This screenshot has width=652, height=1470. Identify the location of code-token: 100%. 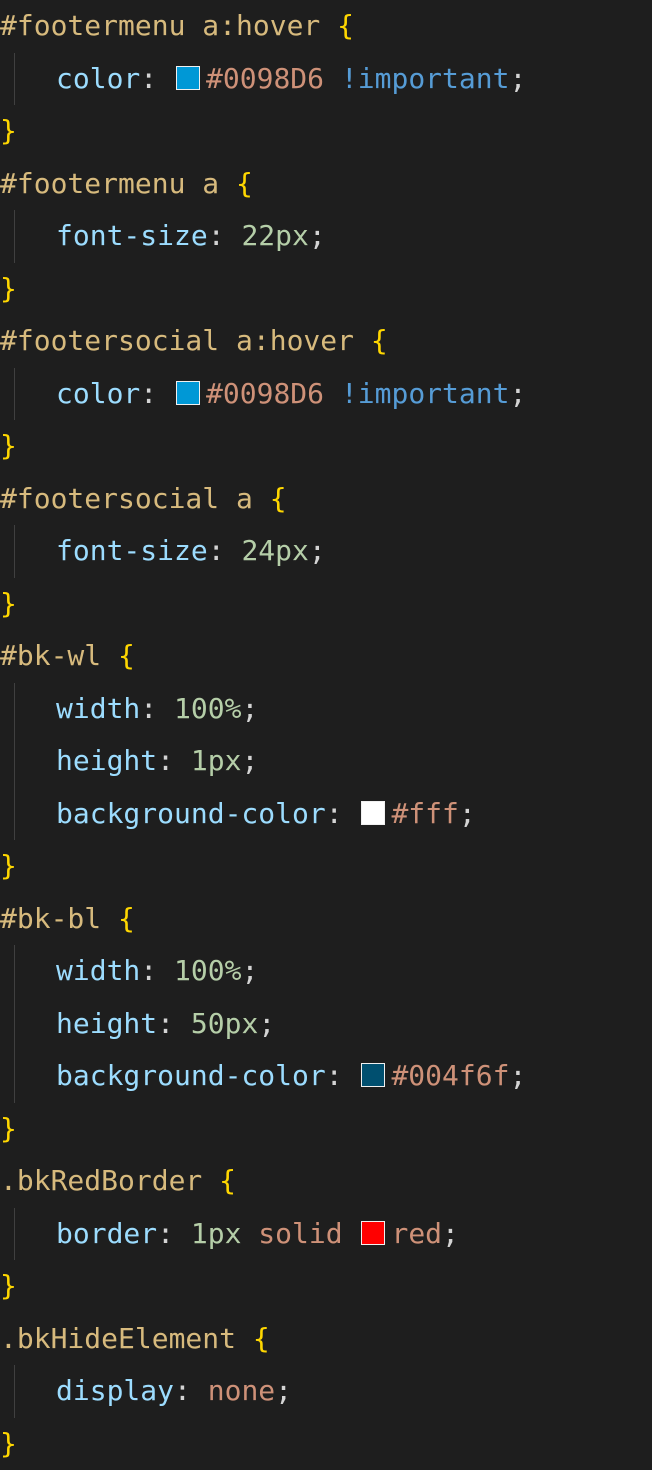
(208, 970).